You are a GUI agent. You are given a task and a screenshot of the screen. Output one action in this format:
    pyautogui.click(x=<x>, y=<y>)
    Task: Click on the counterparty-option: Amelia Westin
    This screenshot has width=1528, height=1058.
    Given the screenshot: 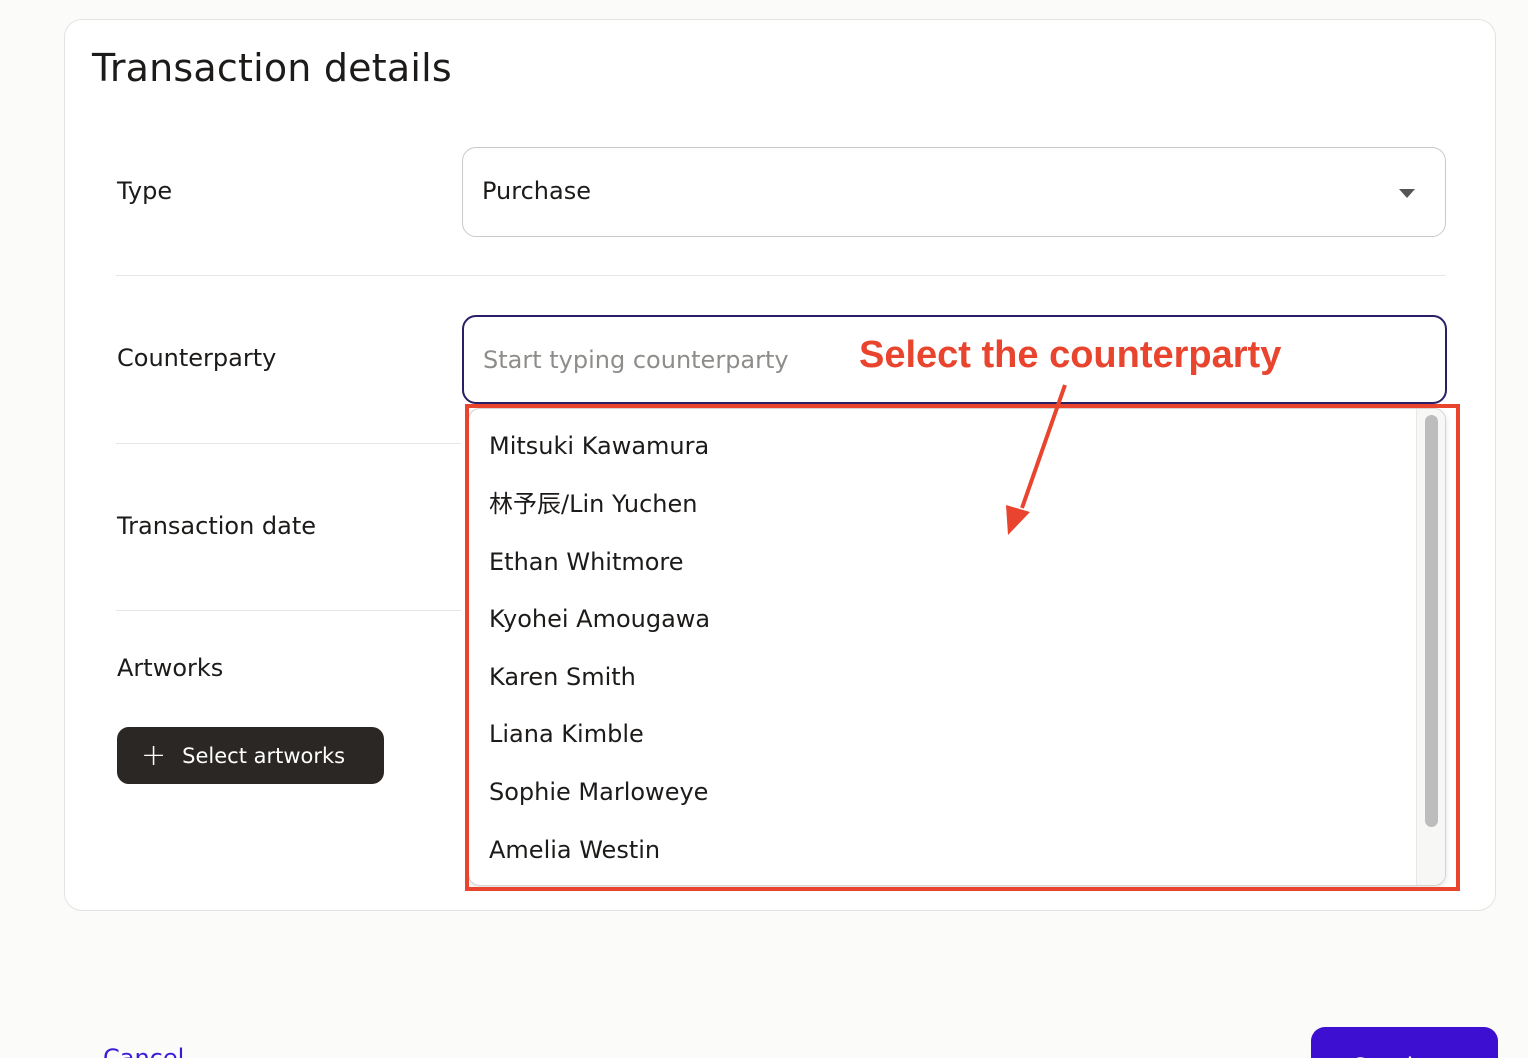 What is the action you would take?
    pyautogui.click(x=949, y=850)
    